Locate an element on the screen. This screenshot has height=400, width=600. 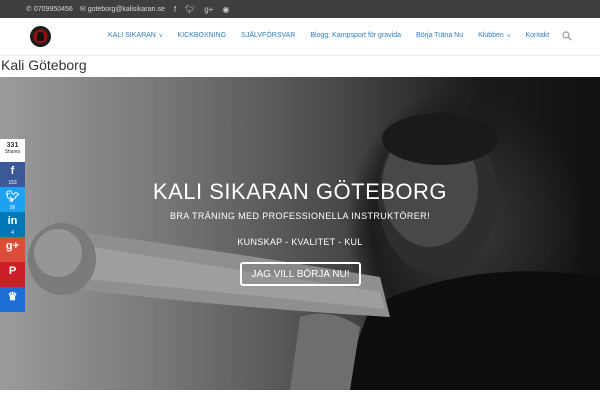
email-address: goteborg@kalisikaran.se is located at coordinates (126, 9).